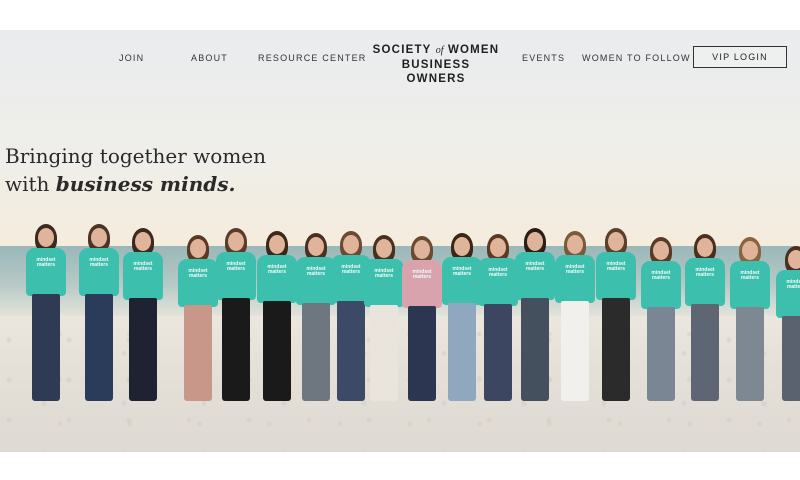 The image size is (800, 480). Describe the element at coordinates (402, 50) in the screenshot. I see `logo-word-society: SOCIETY` at that location.